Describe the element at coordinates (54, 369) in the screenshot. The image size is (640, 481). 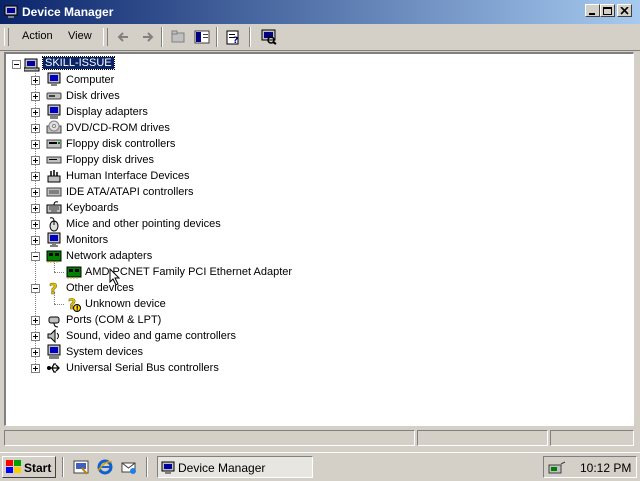
I see `usb-icon` at that location.